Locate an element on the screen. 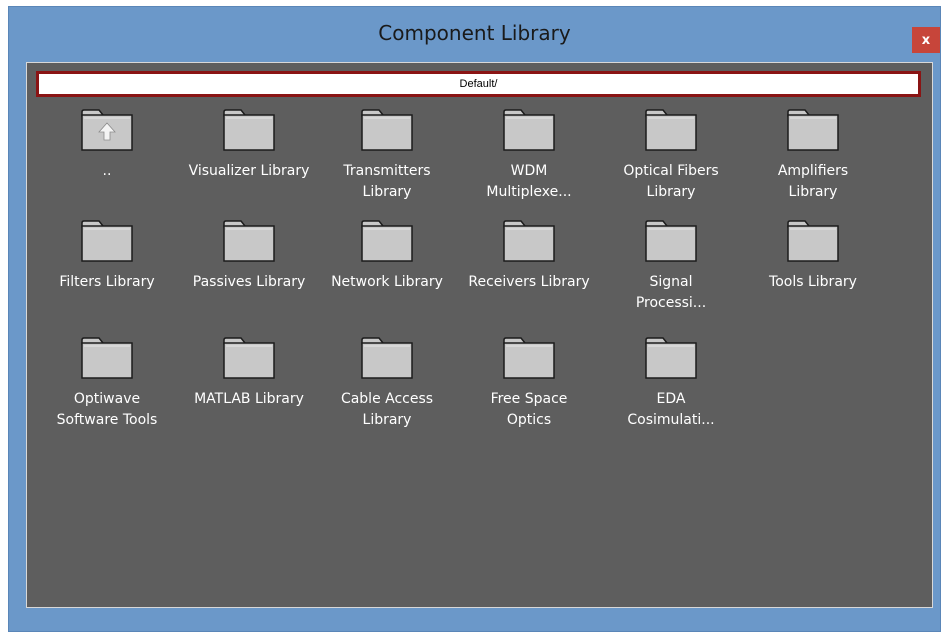 The width and height of the screenshot is (949, 633). title-bar: Component Library is located at coordinates (474, 33).